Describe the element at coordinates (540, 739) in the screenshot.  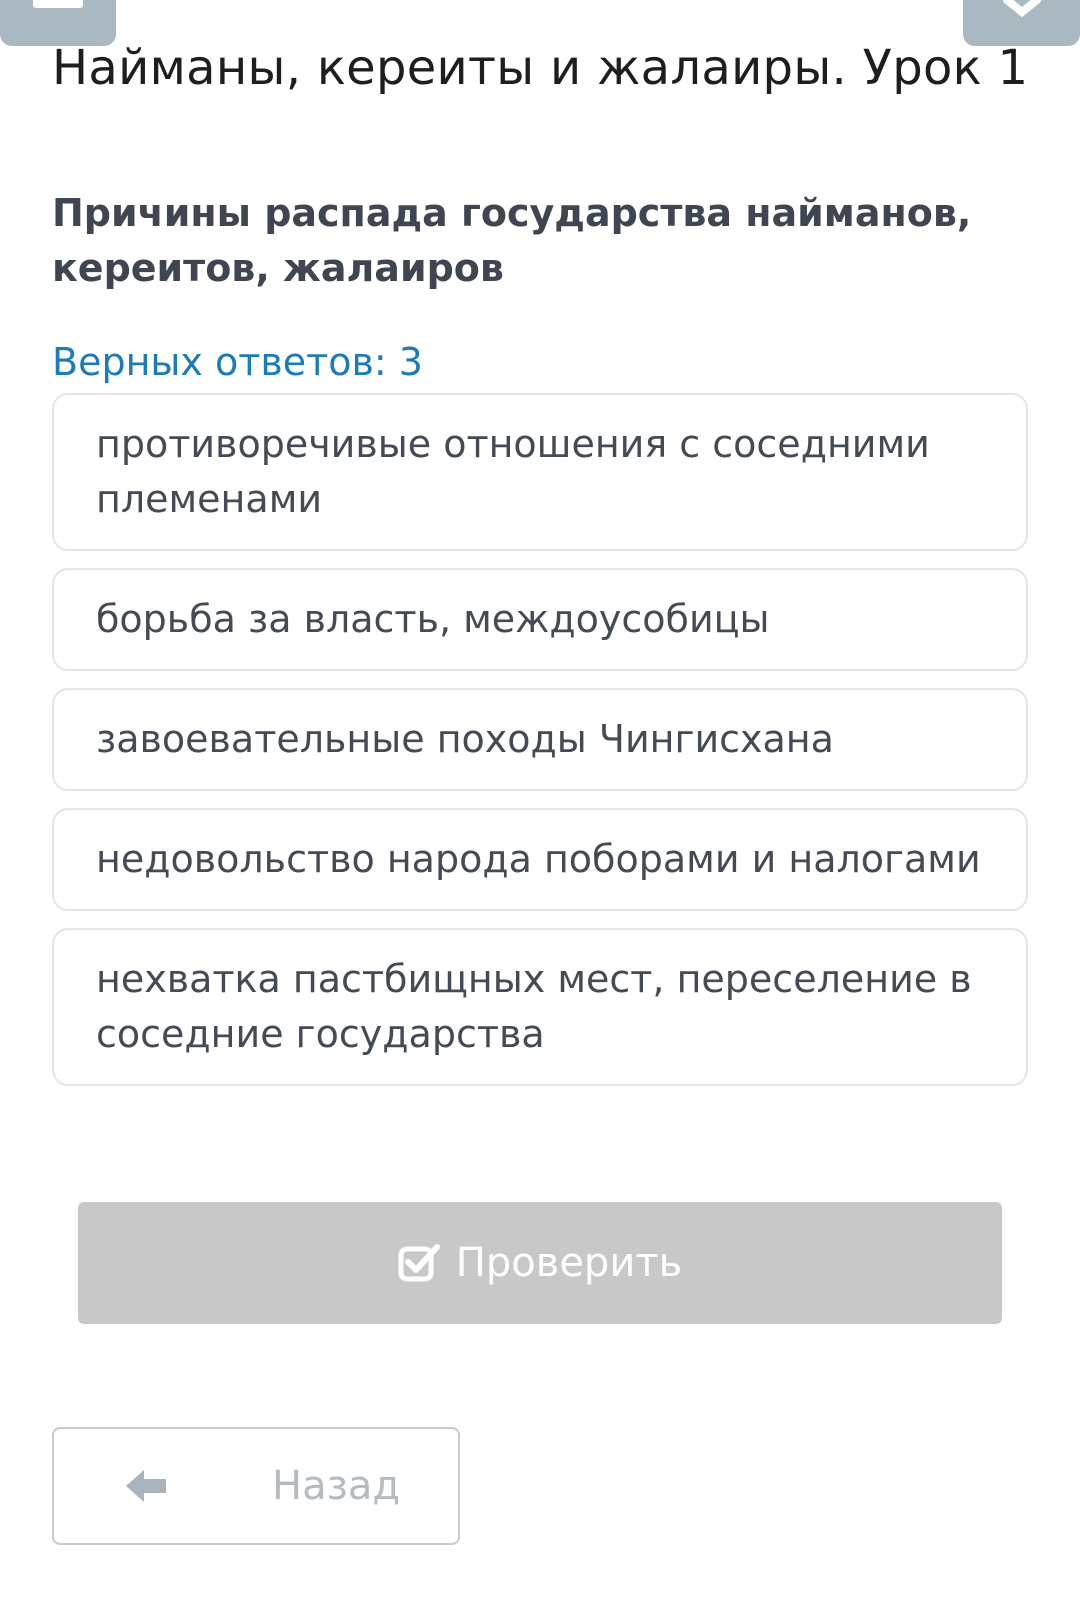
I see `answer-option: завоевательные походы Чингисхана` at that location.